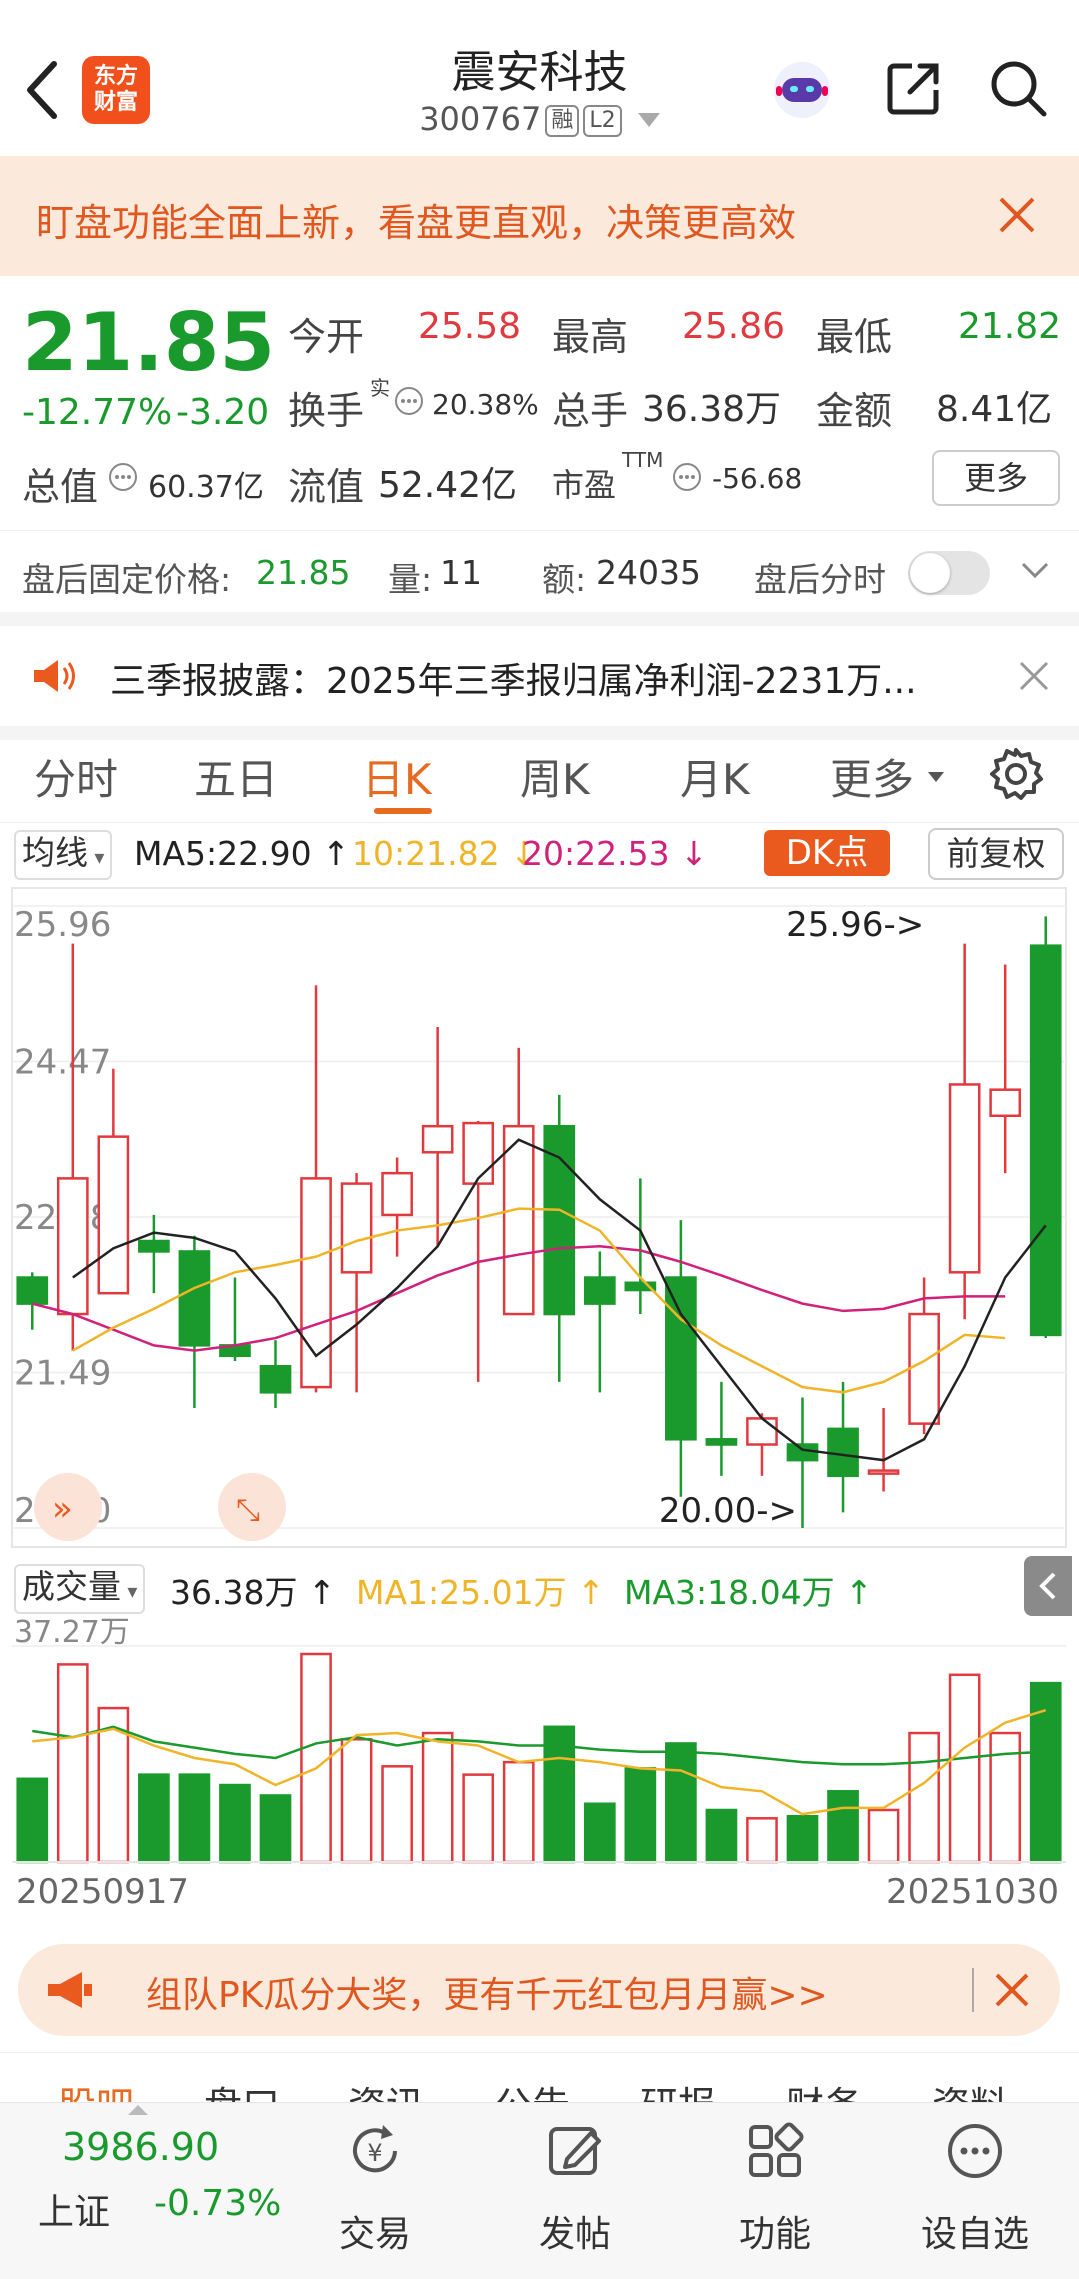 This screenshot has height=2279, width=1079. Describe the element at coordinates (824, 2089) in the screenshot. I see `tab-financials: 财务` at that location.